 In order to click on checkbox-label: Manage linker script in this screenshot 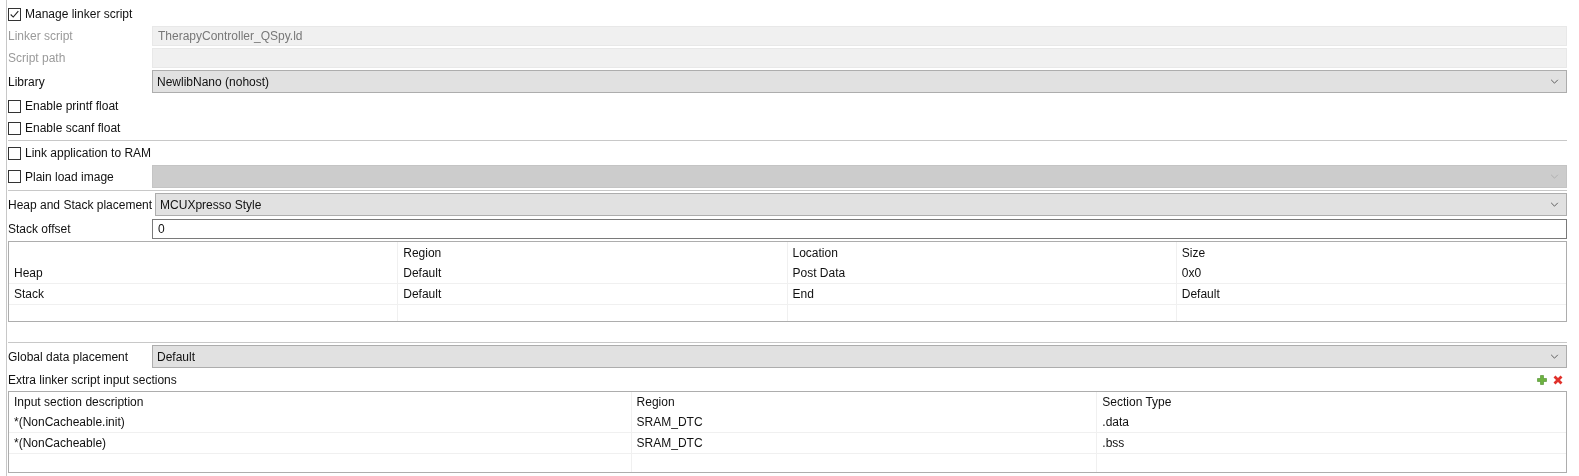, I will do `click(79, 14)`.